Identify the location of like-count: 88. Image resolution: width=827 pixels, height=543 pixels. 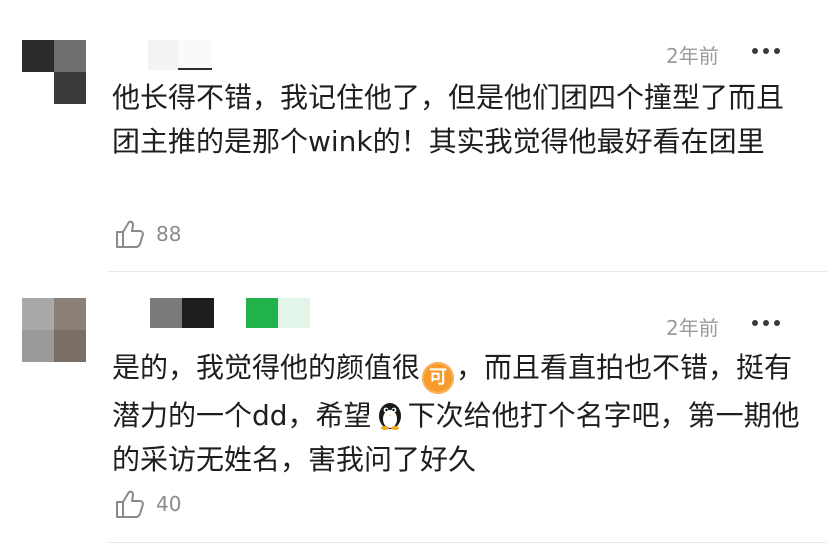
(169, 234).